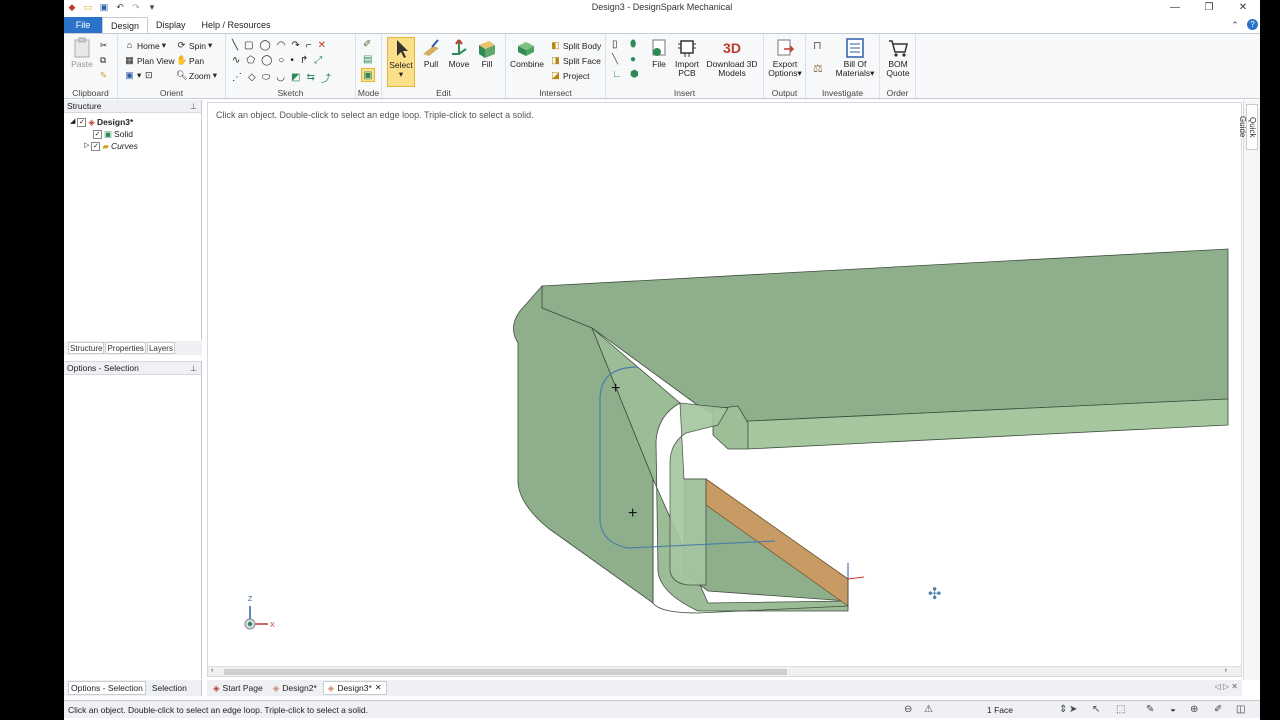  Describe the element at coordinates (295, 77) in the screenshot. I see `offset-curve-icon: ◩` at that location.